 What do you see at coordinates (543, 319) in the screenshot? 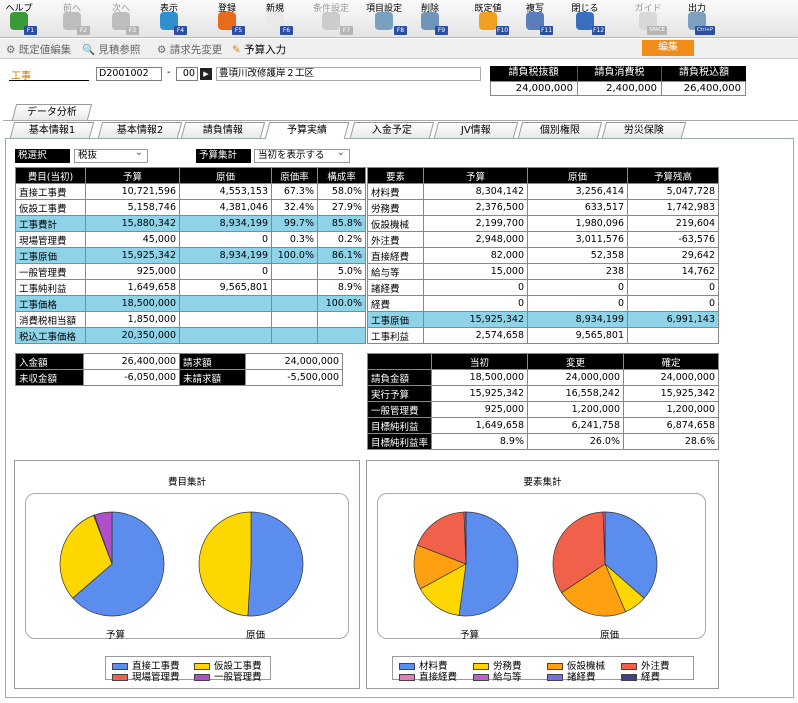
I see `table-row: 工事原価 15,925,342 8,934,199 6,991,143` at bounding box center [543, 319].